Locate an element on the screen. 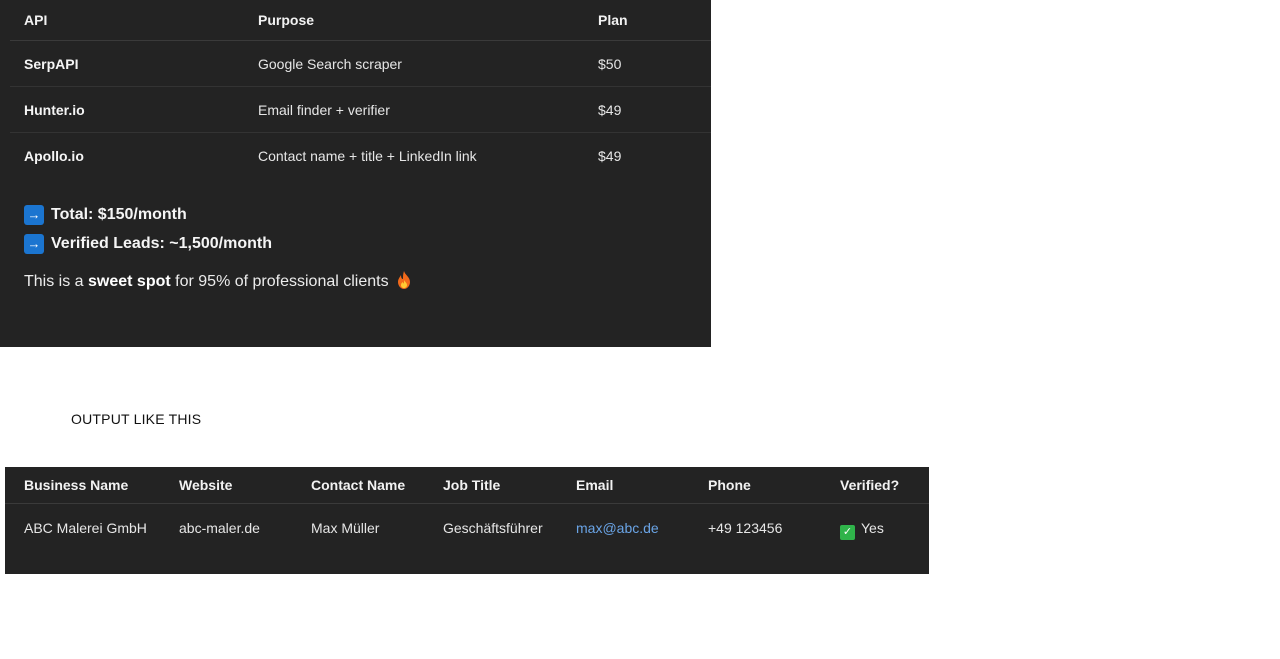  verified-leads-line: → Verified Leads: ~1,500/month is located at coordinates (148, 244).